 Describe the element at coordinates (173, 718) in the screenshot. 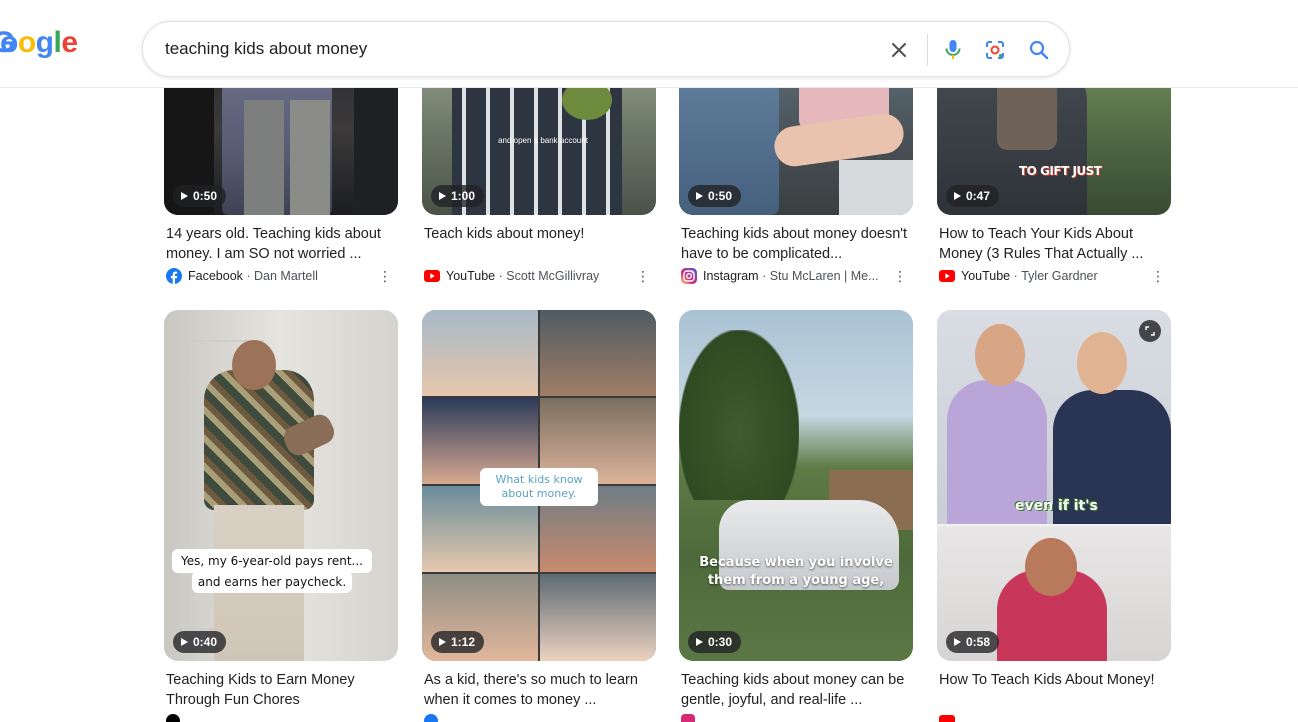

I see `tiktok-icon` at that location.